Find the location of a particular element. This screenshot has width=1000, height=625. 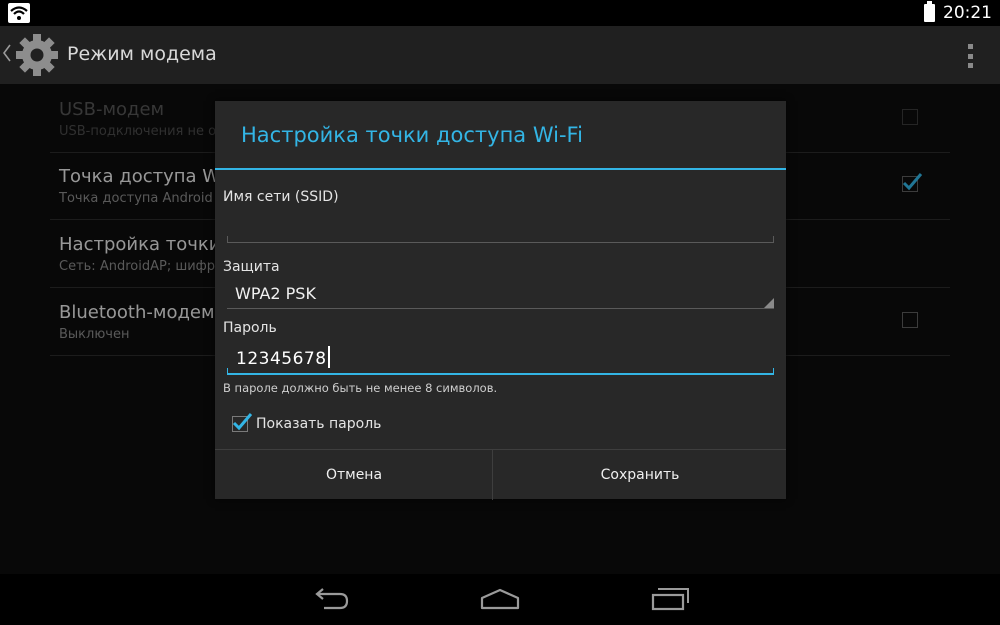

navigation-bar is located at coordinates (500, 599).